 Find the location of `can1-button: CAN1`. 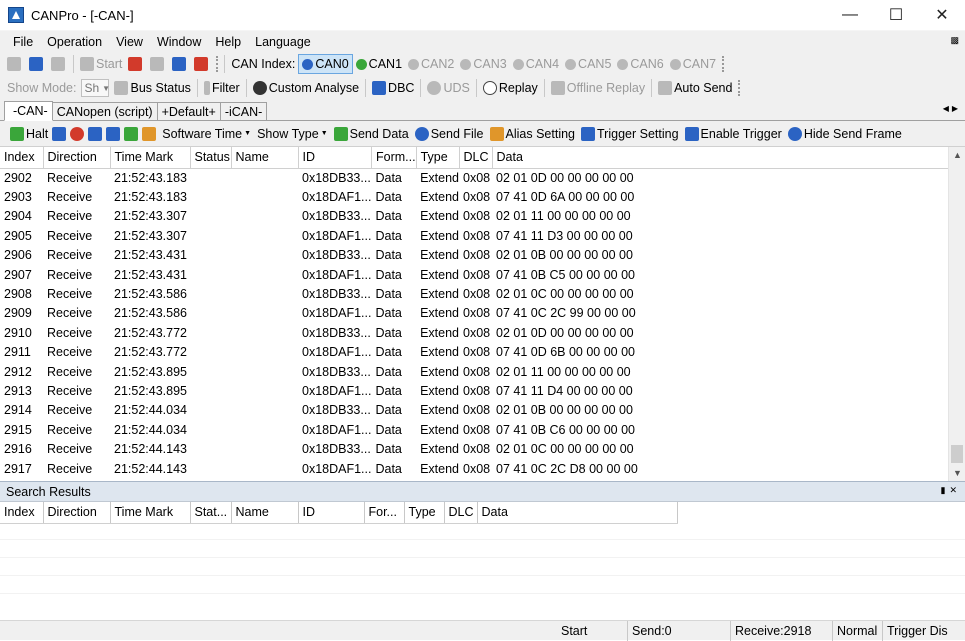

can1-button: CAN1 is located at coordinates (379, 64).